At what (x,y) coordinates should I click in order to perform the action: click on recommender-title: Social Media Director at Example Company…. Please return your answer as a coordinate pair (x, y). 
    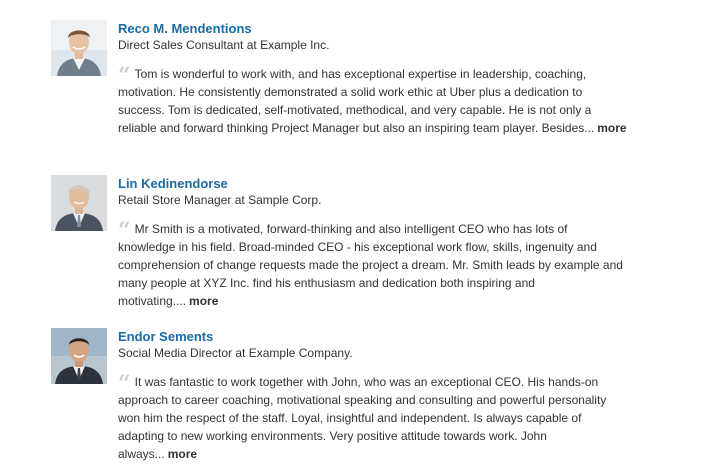
    Looking at the image, I should click on (235, 353).